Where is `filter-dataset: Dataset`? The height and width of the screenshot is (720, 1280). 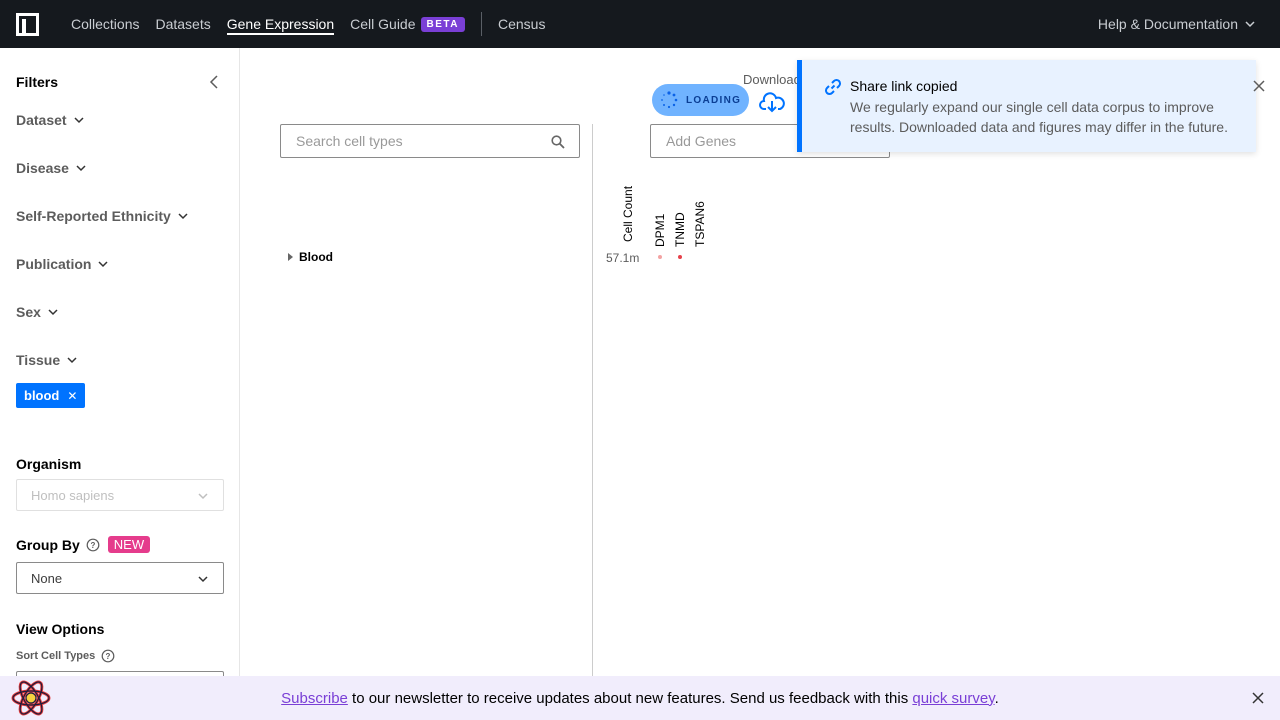 filter-dataset: Dataset is located at coordinates (50, 120).